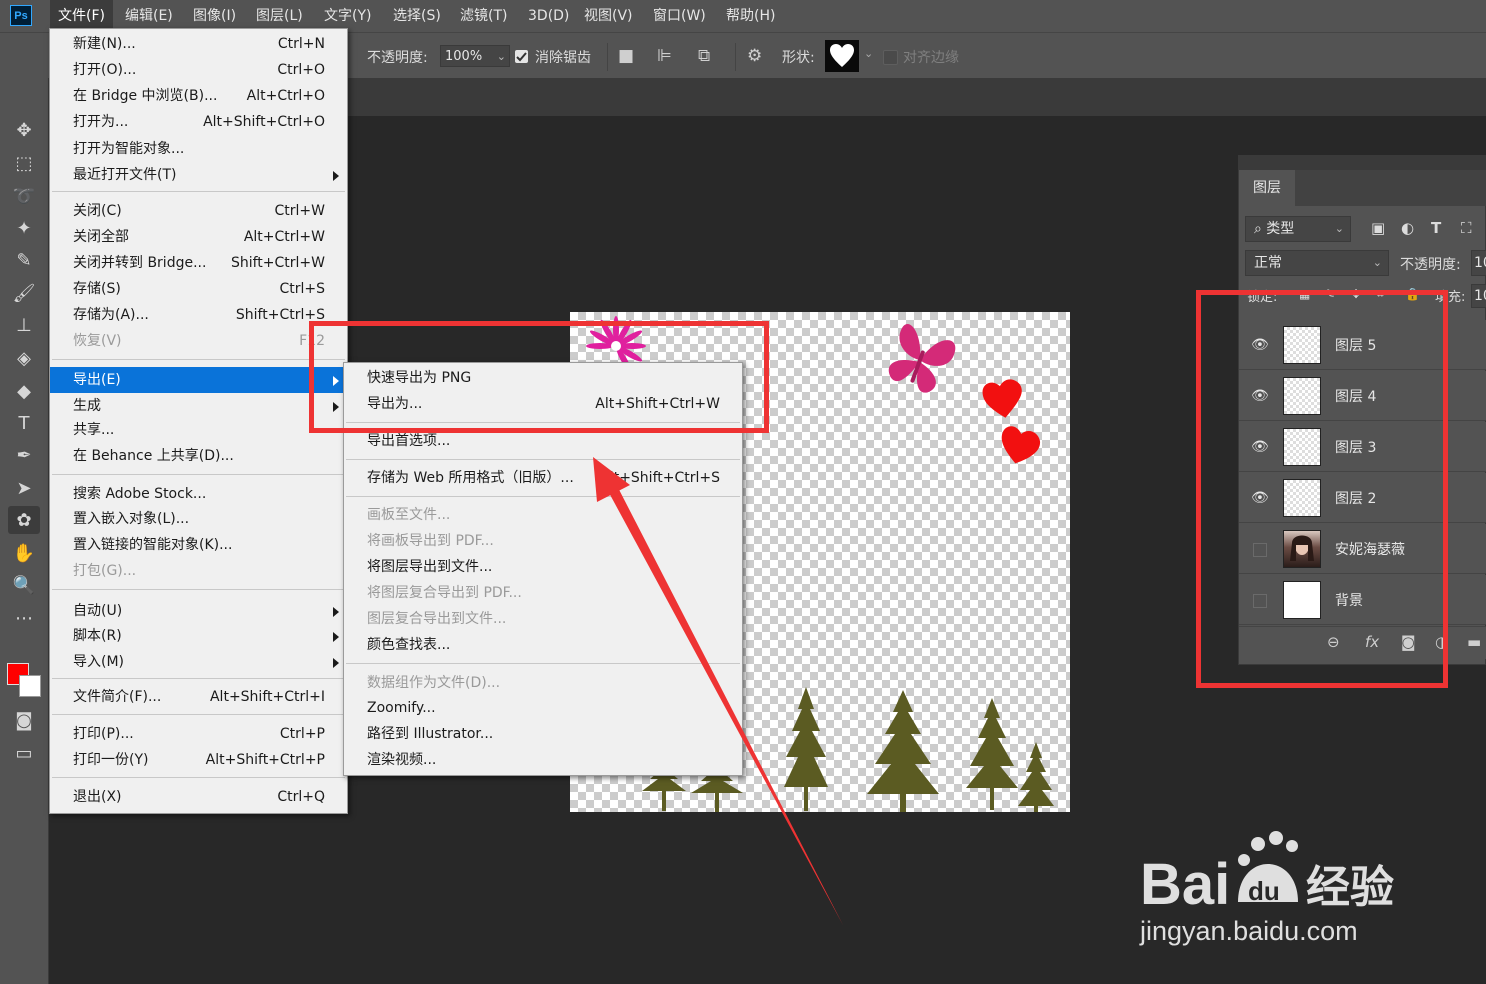  What do you see at coordinates (1478, 296) in the screenshot?
I see `fill-input: 10` at bounding box center [1478, 296].